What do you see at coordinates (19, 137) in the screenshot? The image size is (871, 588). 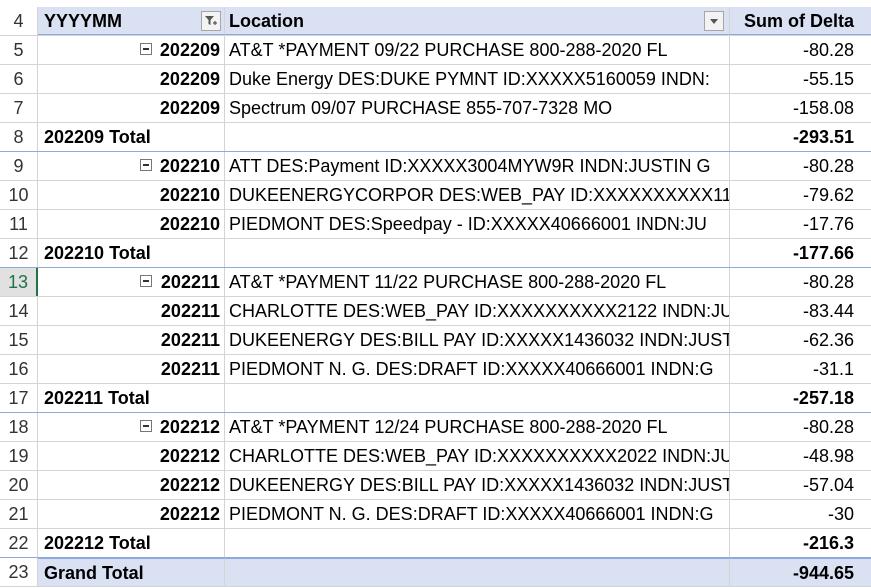 I see `row-number: 8` at bounding box center [19, 137].